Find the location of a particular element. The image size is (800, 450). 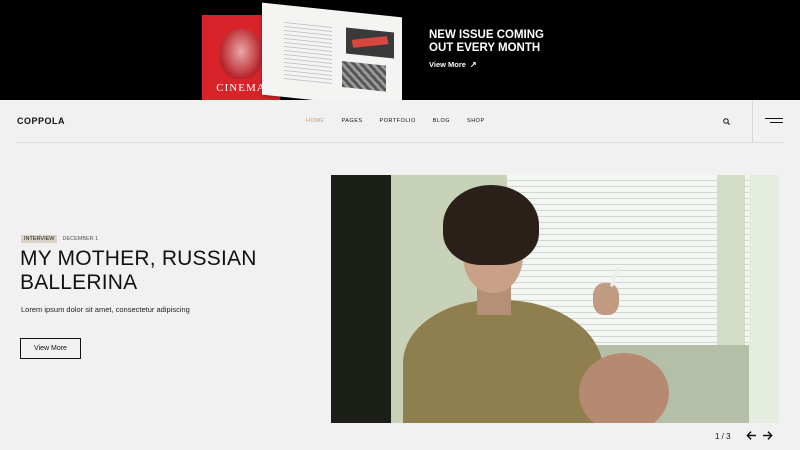

post-meta: INTERVIEW DECEMBER 1 is located at coordinates (59, 239).